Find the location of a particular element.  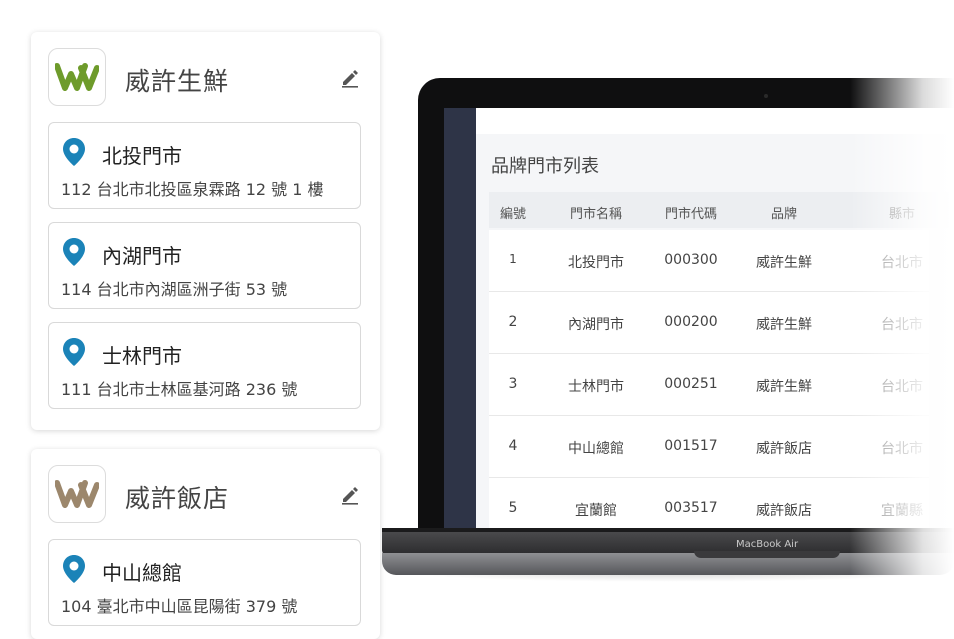

store-name: 中山總館 is located at coordinates (142, 573).